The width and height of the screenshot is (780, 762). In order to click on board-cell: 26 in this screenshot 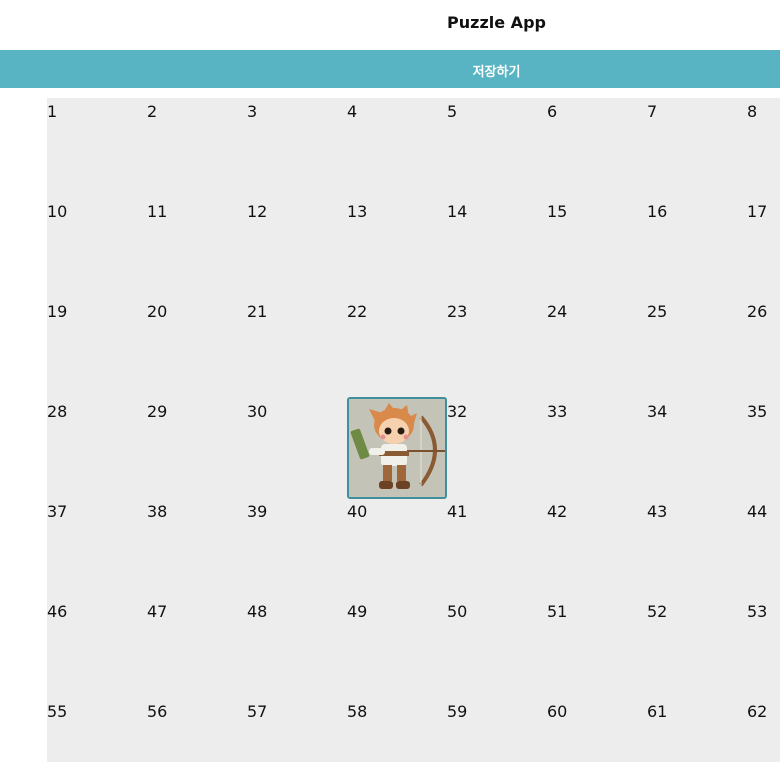, I will do `click(763, 348)`.